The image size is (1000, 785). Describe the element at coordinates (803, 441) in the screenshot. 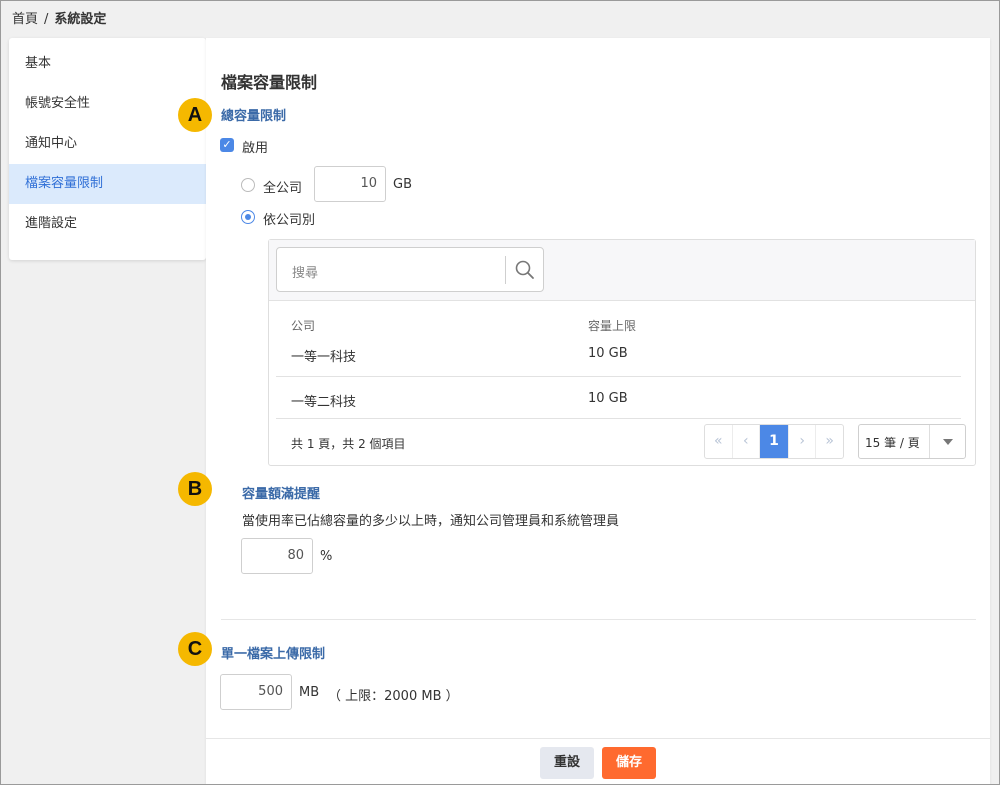

I see `next-page-button: ›` at that location.